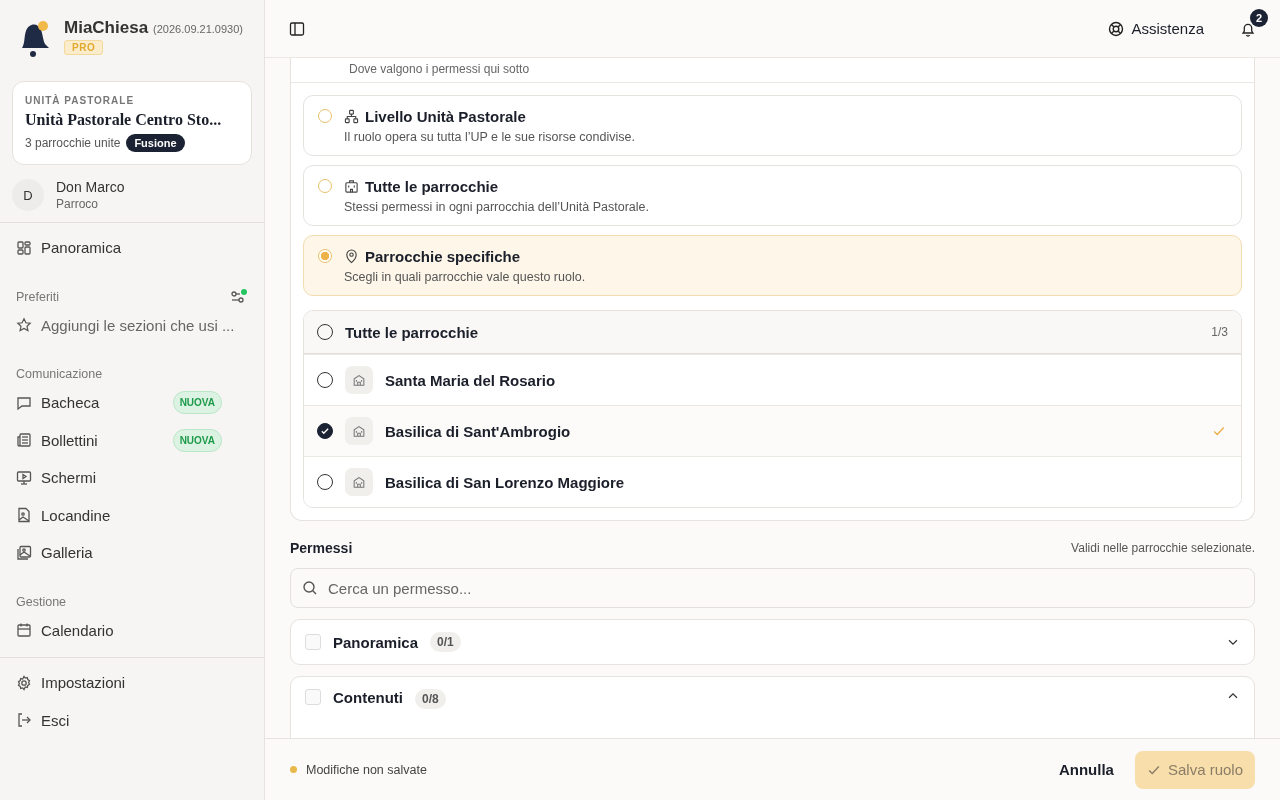  I want to click on search-icon, so click(310, 588).